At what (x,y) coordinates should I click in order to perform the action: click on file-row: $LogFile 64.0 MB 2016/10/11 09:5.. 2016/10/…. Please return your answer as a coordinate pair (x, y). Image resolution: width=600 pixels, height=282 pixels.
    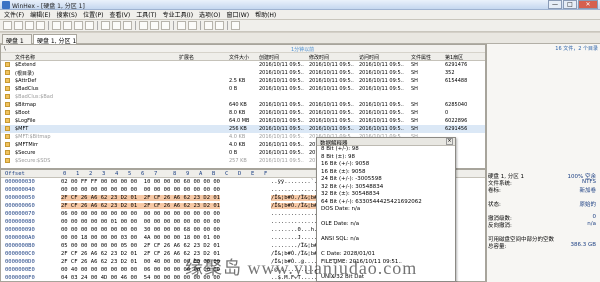
    Looking at the image, I should click on (243, 121).